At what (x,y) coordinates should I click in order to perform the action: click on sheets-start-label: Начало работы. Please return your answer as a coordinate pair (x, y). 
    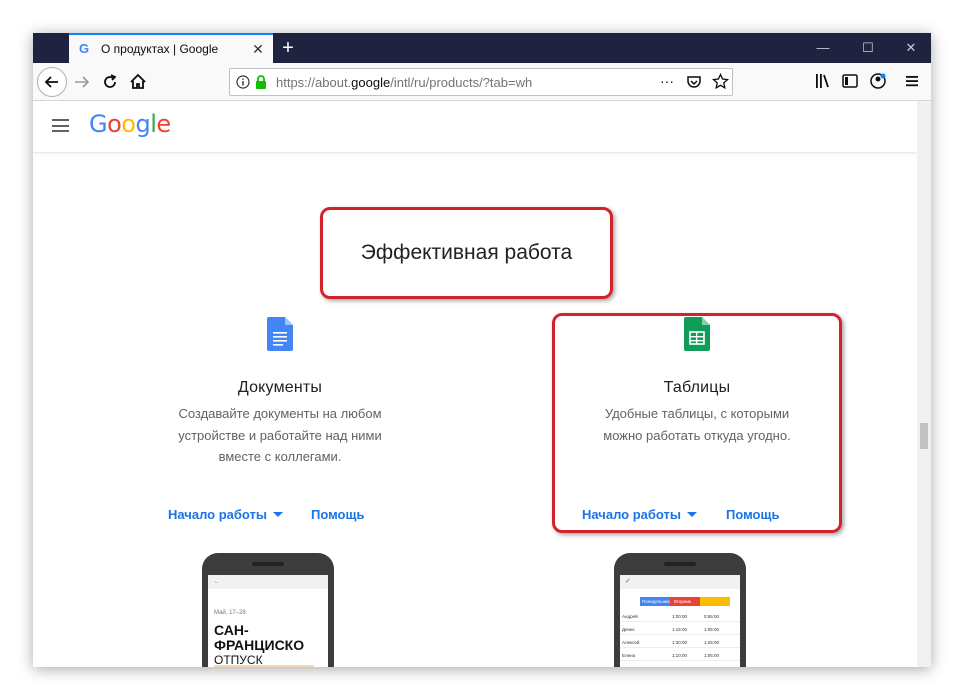
    Looking at the image, I should click on (631, 514).